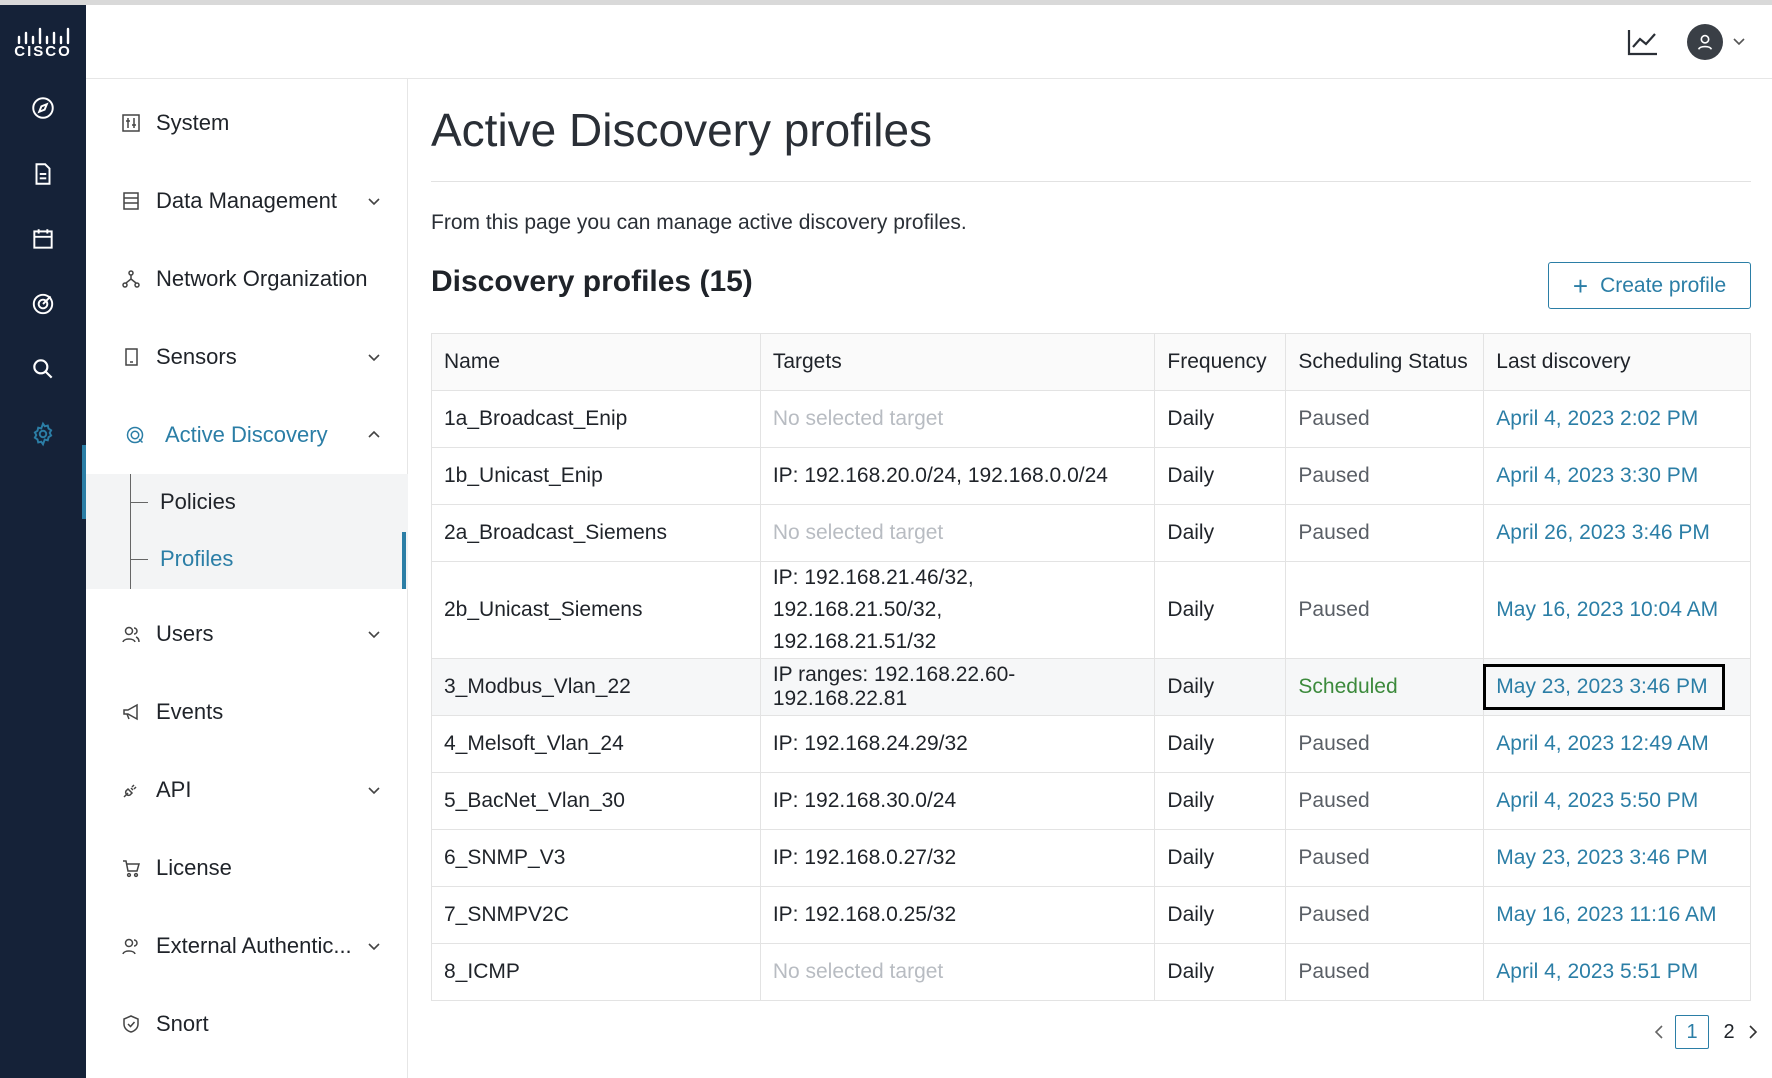 The image size is (1772, 1078). I want to click on cisco-bars-icon, so click(43, 36).